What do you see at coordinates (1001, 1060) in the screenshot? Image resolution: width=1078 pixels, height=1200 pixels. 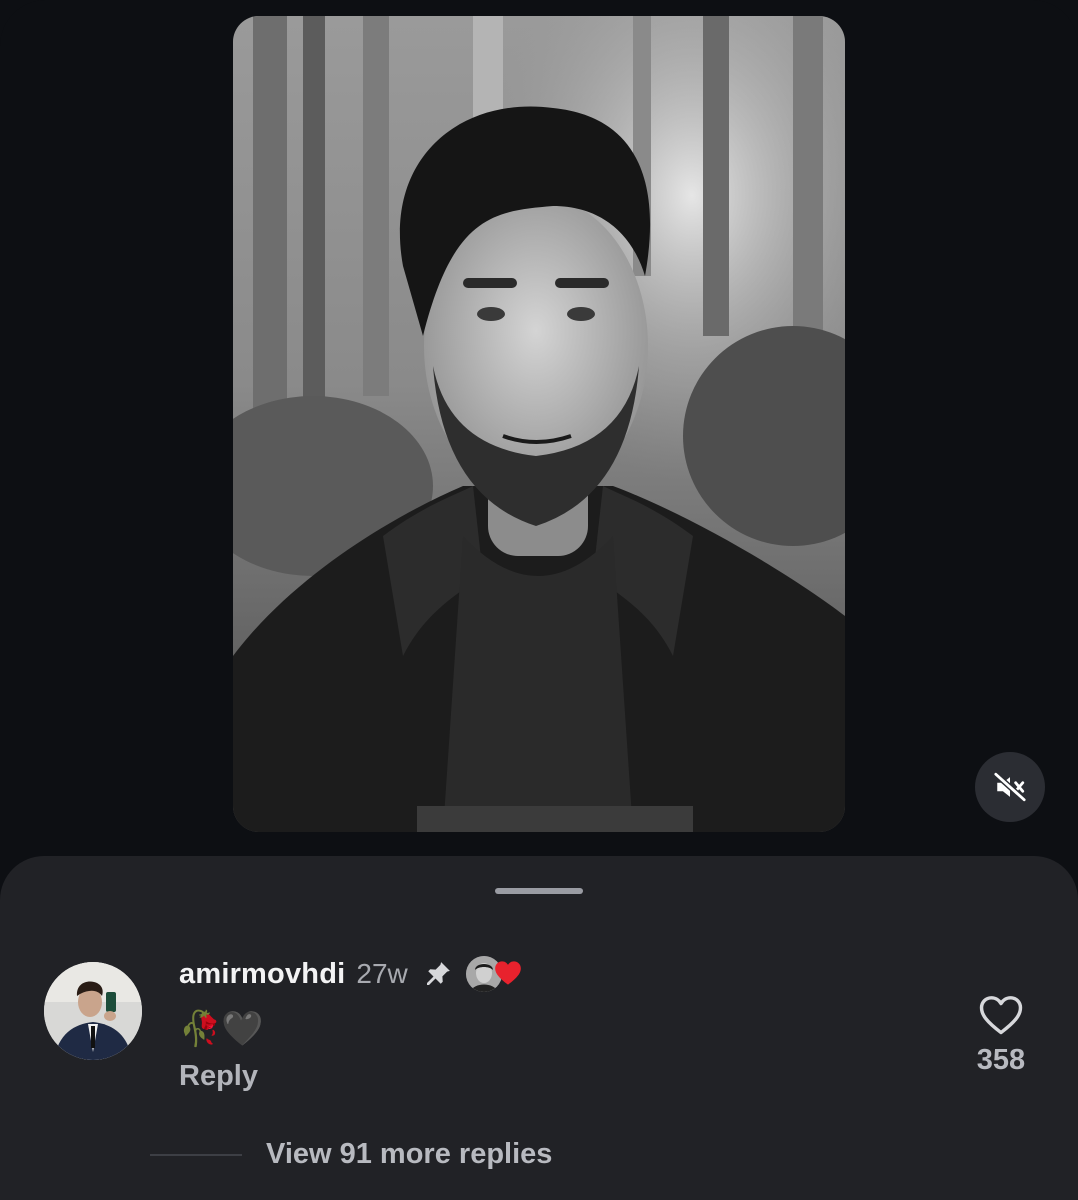 I see `like-count: 358` at bounding box center [1001, 1060].